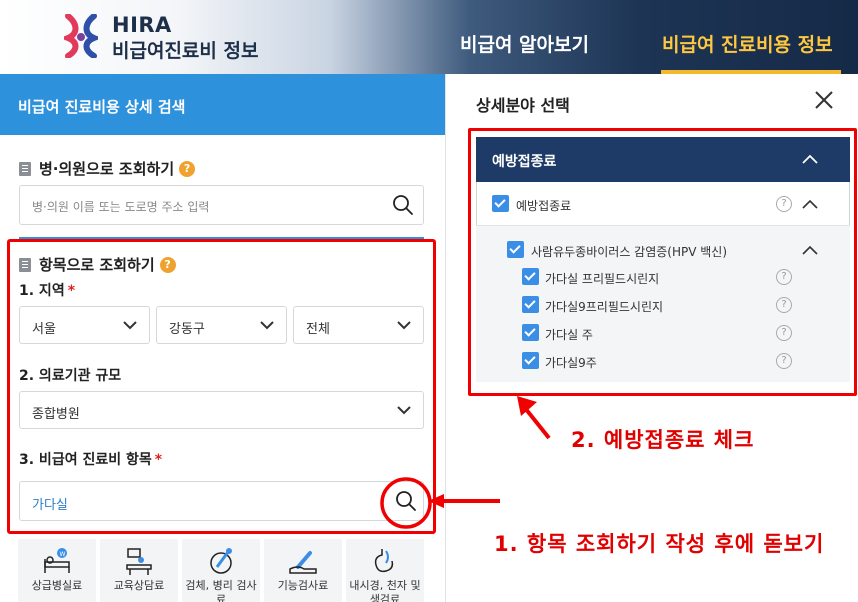 The width and height of the screenshot is (858, 602). Describe the element at coordinates (81, 36) in the screenshot. I see `hira-logo-icon` at that location.